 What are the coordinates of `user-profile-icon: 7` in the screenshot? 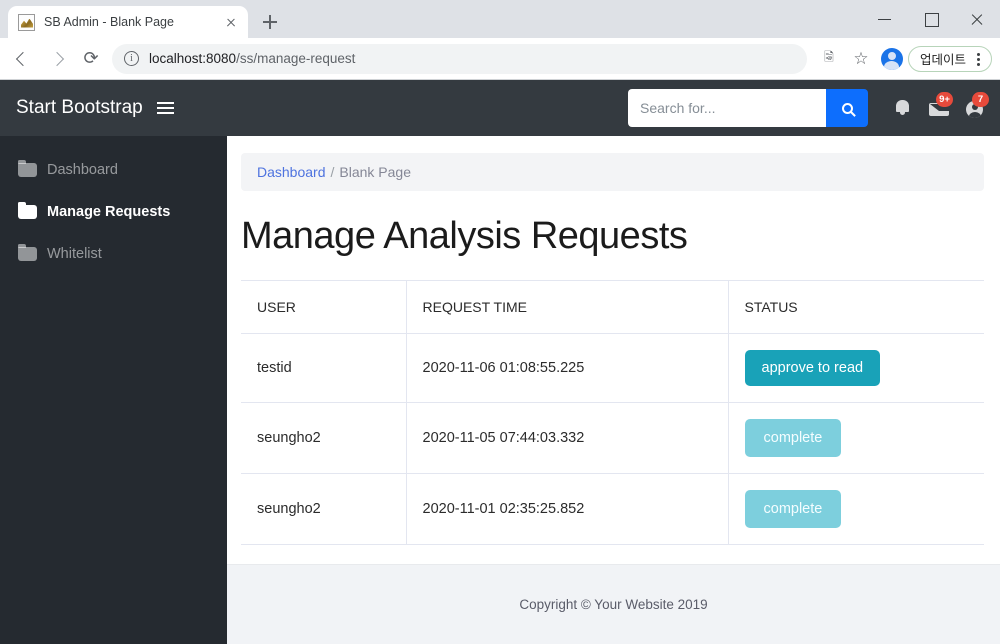 It's located at (976, 106).